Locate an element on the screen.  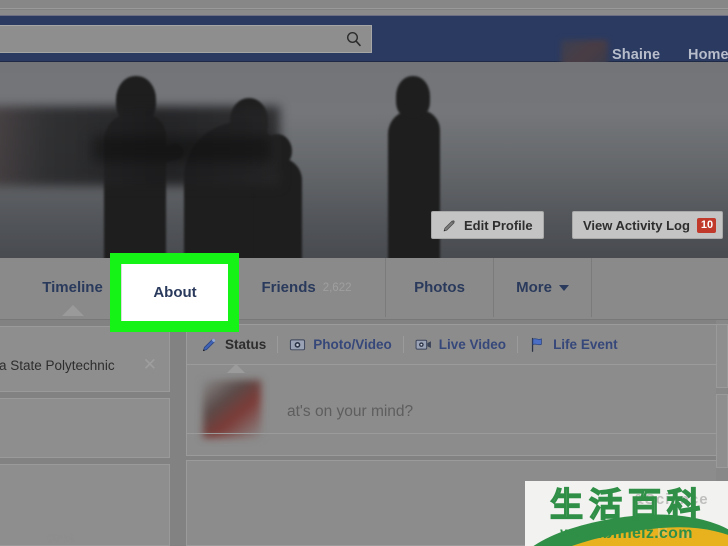
composer-tab-live-video-label: Live Video is located at coordinates (472, 344).